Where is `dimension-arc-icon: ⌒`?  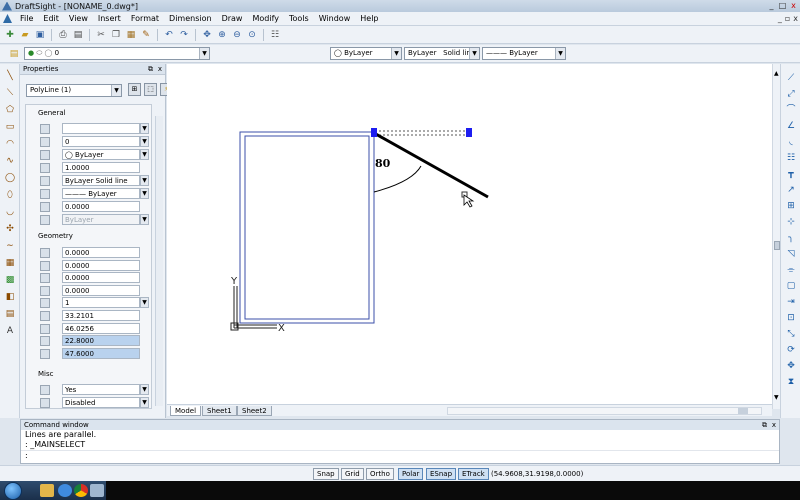
dimension-arc-icon: ⌒ is located at coordinates (791, 110).